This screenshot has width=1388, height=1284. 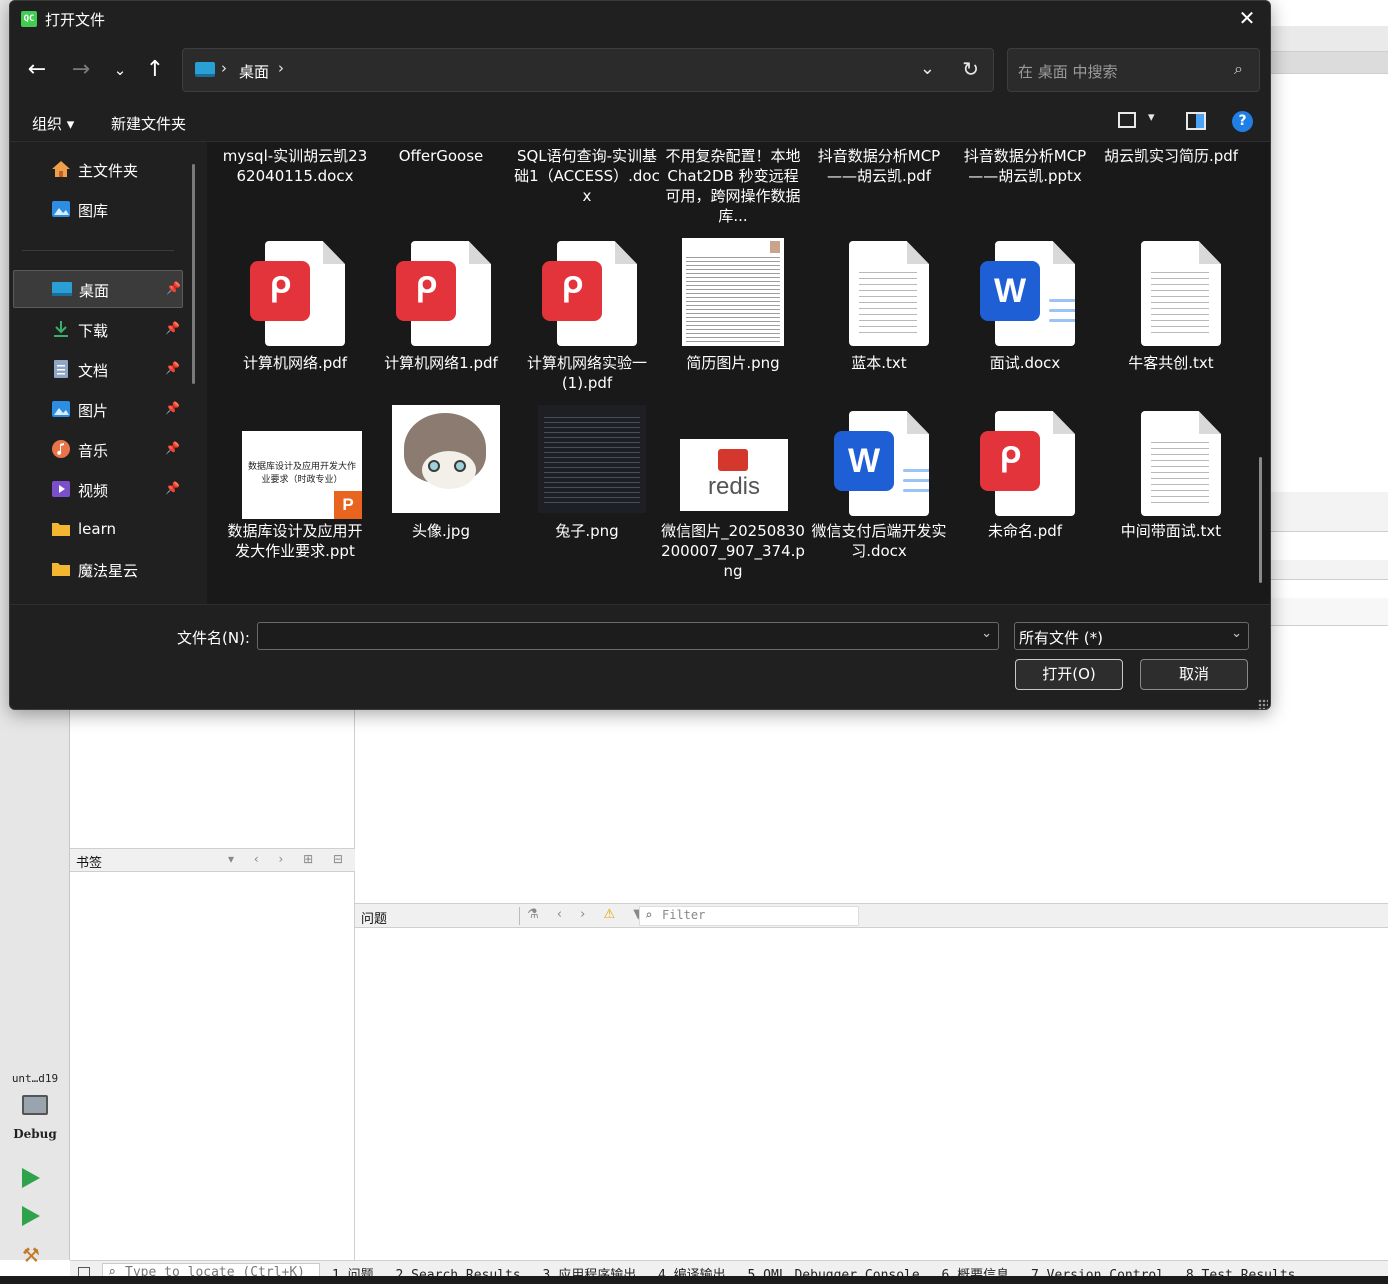 I want to click on image-thumbnail: redis, so click(x=744, y=460).